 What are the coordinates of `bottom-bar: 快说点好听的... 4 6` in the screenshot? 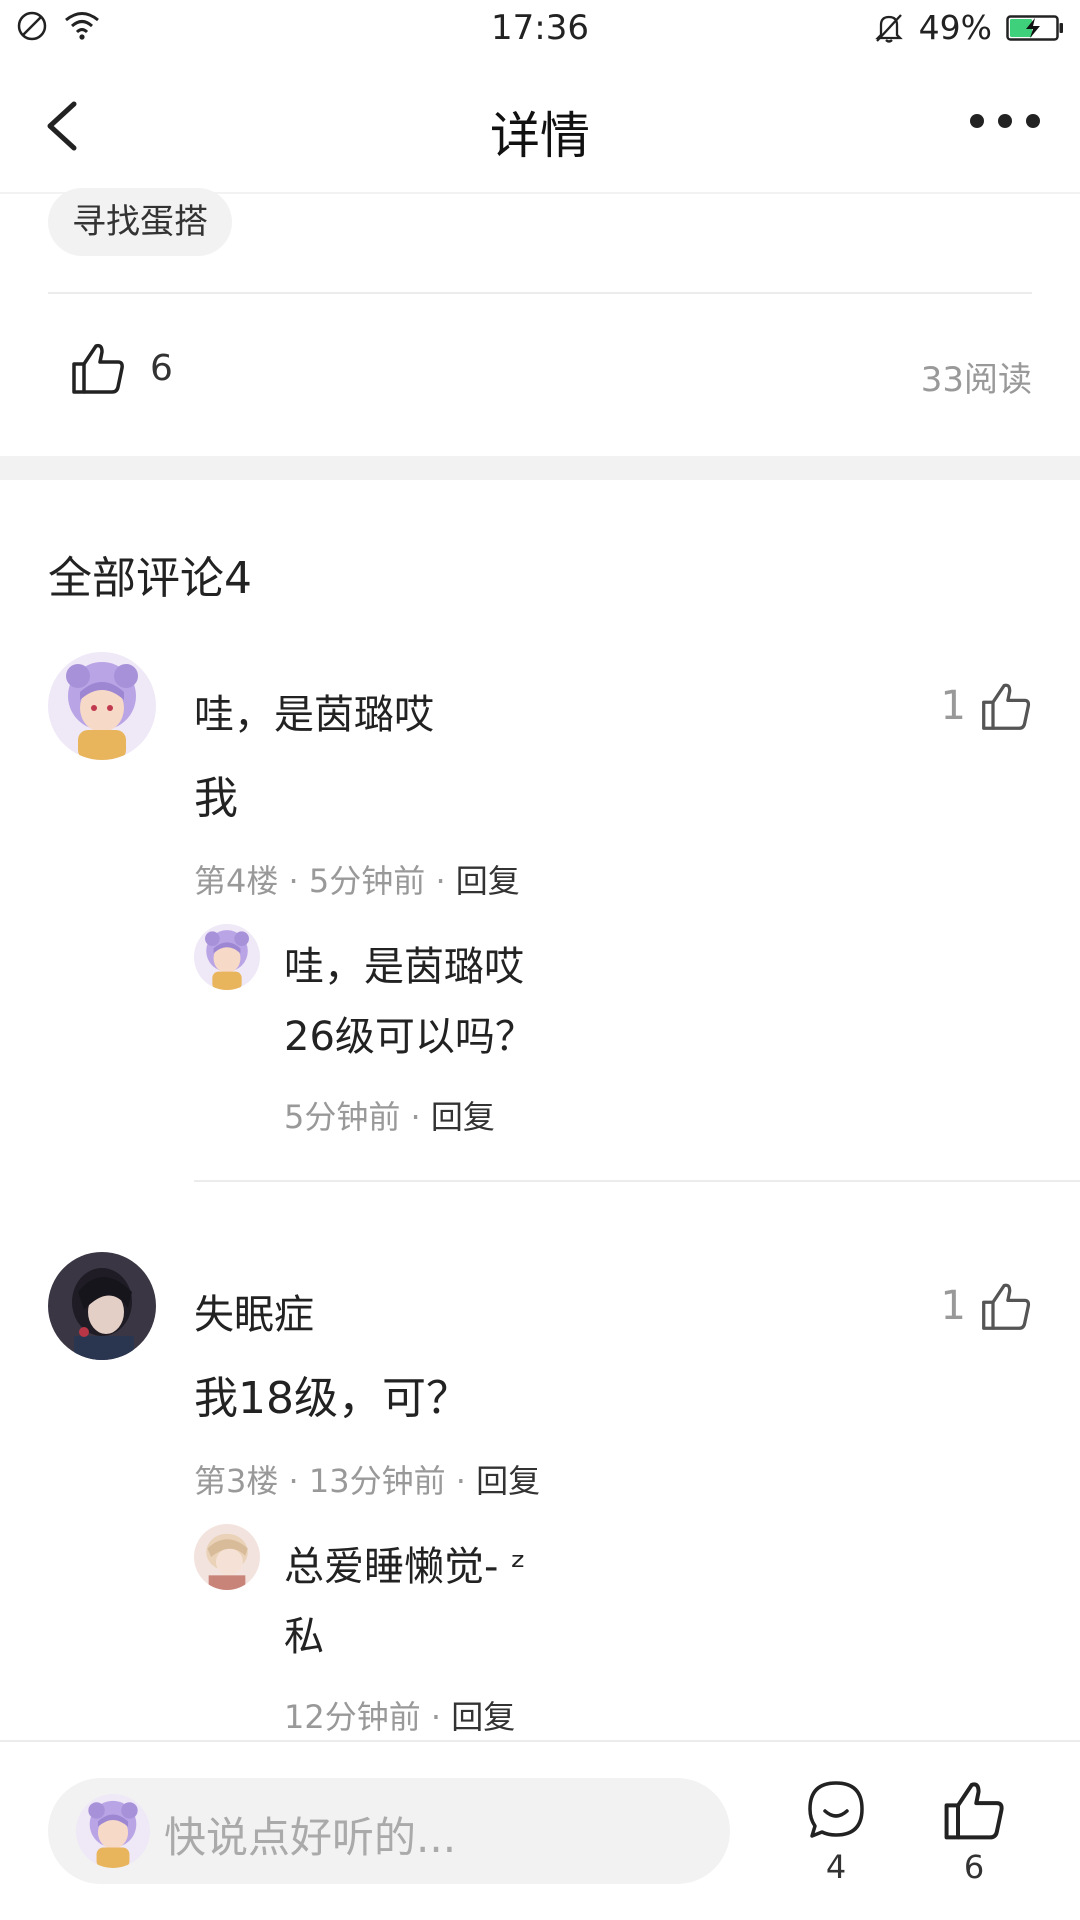 It's located at (540, 1830).